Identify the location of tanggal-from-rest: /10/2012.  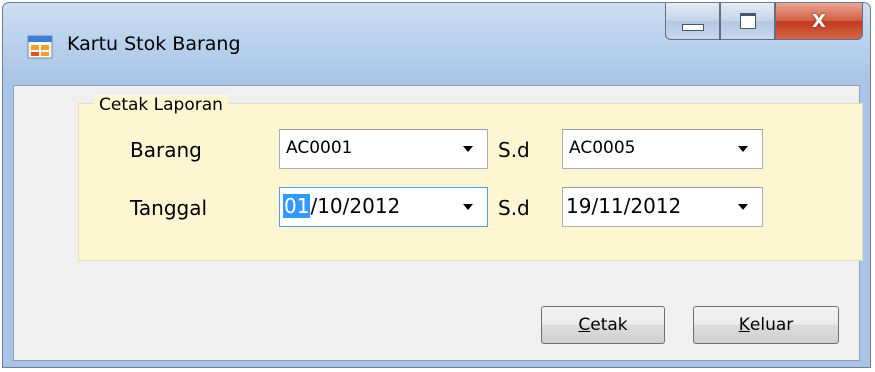
(355, 206).